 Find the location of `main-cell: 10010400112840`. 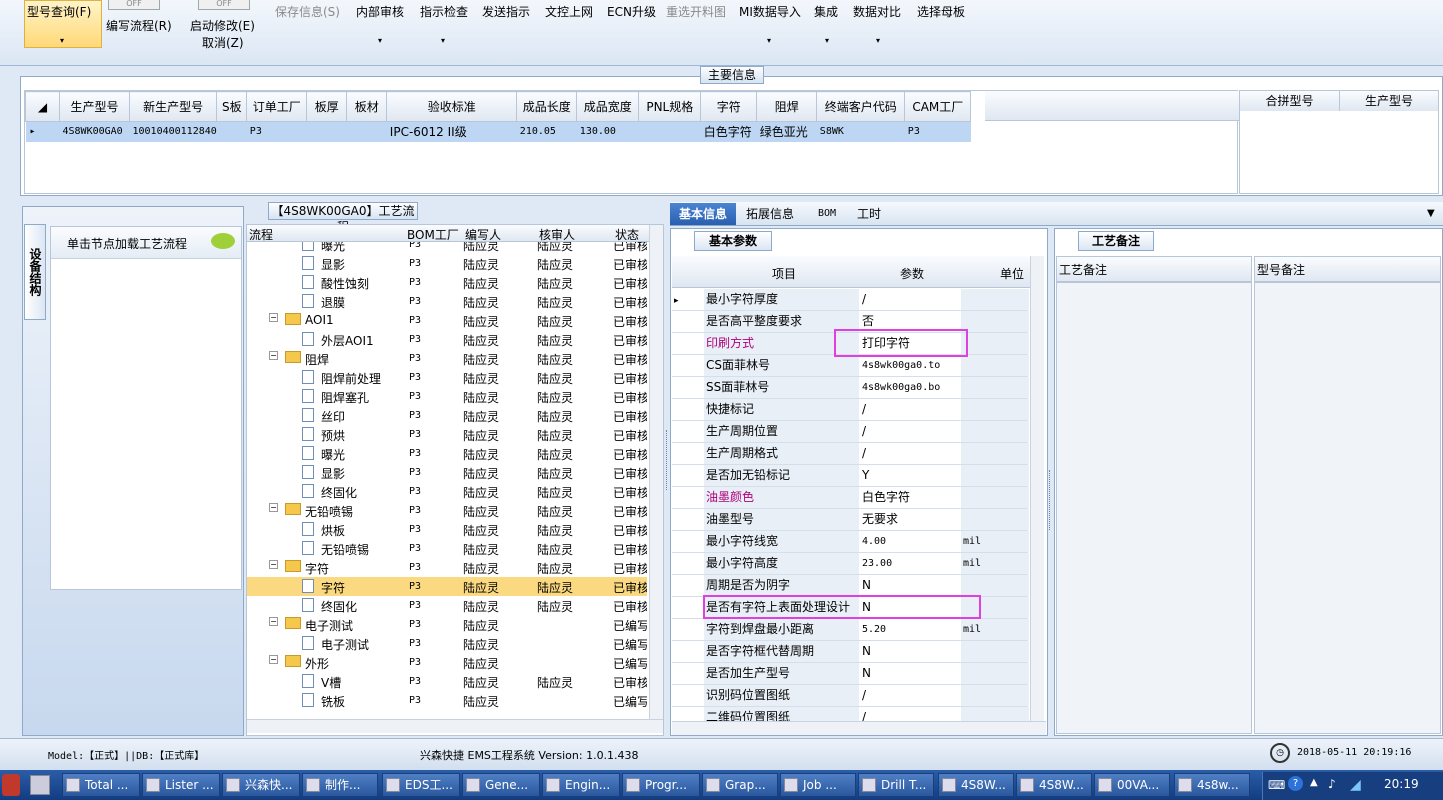

main-cell: 10010400112840 is located at coordinates (173, 131).